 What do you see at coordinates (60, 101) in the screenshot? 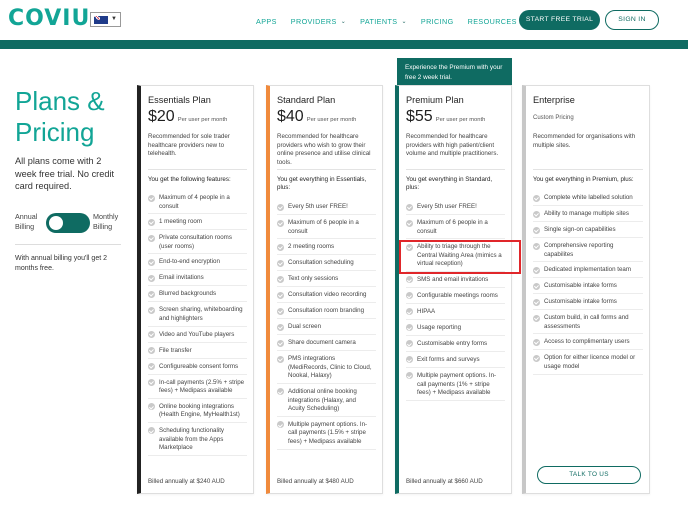
I see `page-title-line-1: Plans &` at bounding box center [60, 101].